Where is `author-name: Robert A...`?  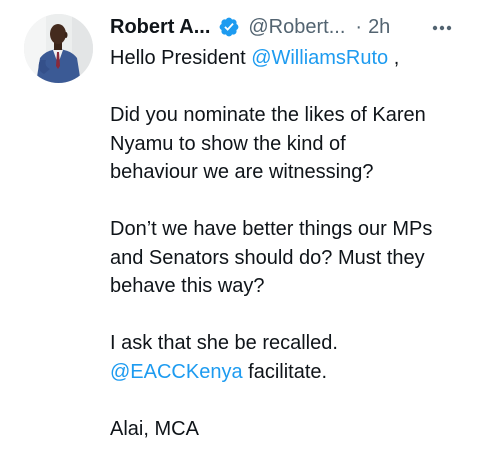 author-name: Robert A... is located at coordinates (160, 27).